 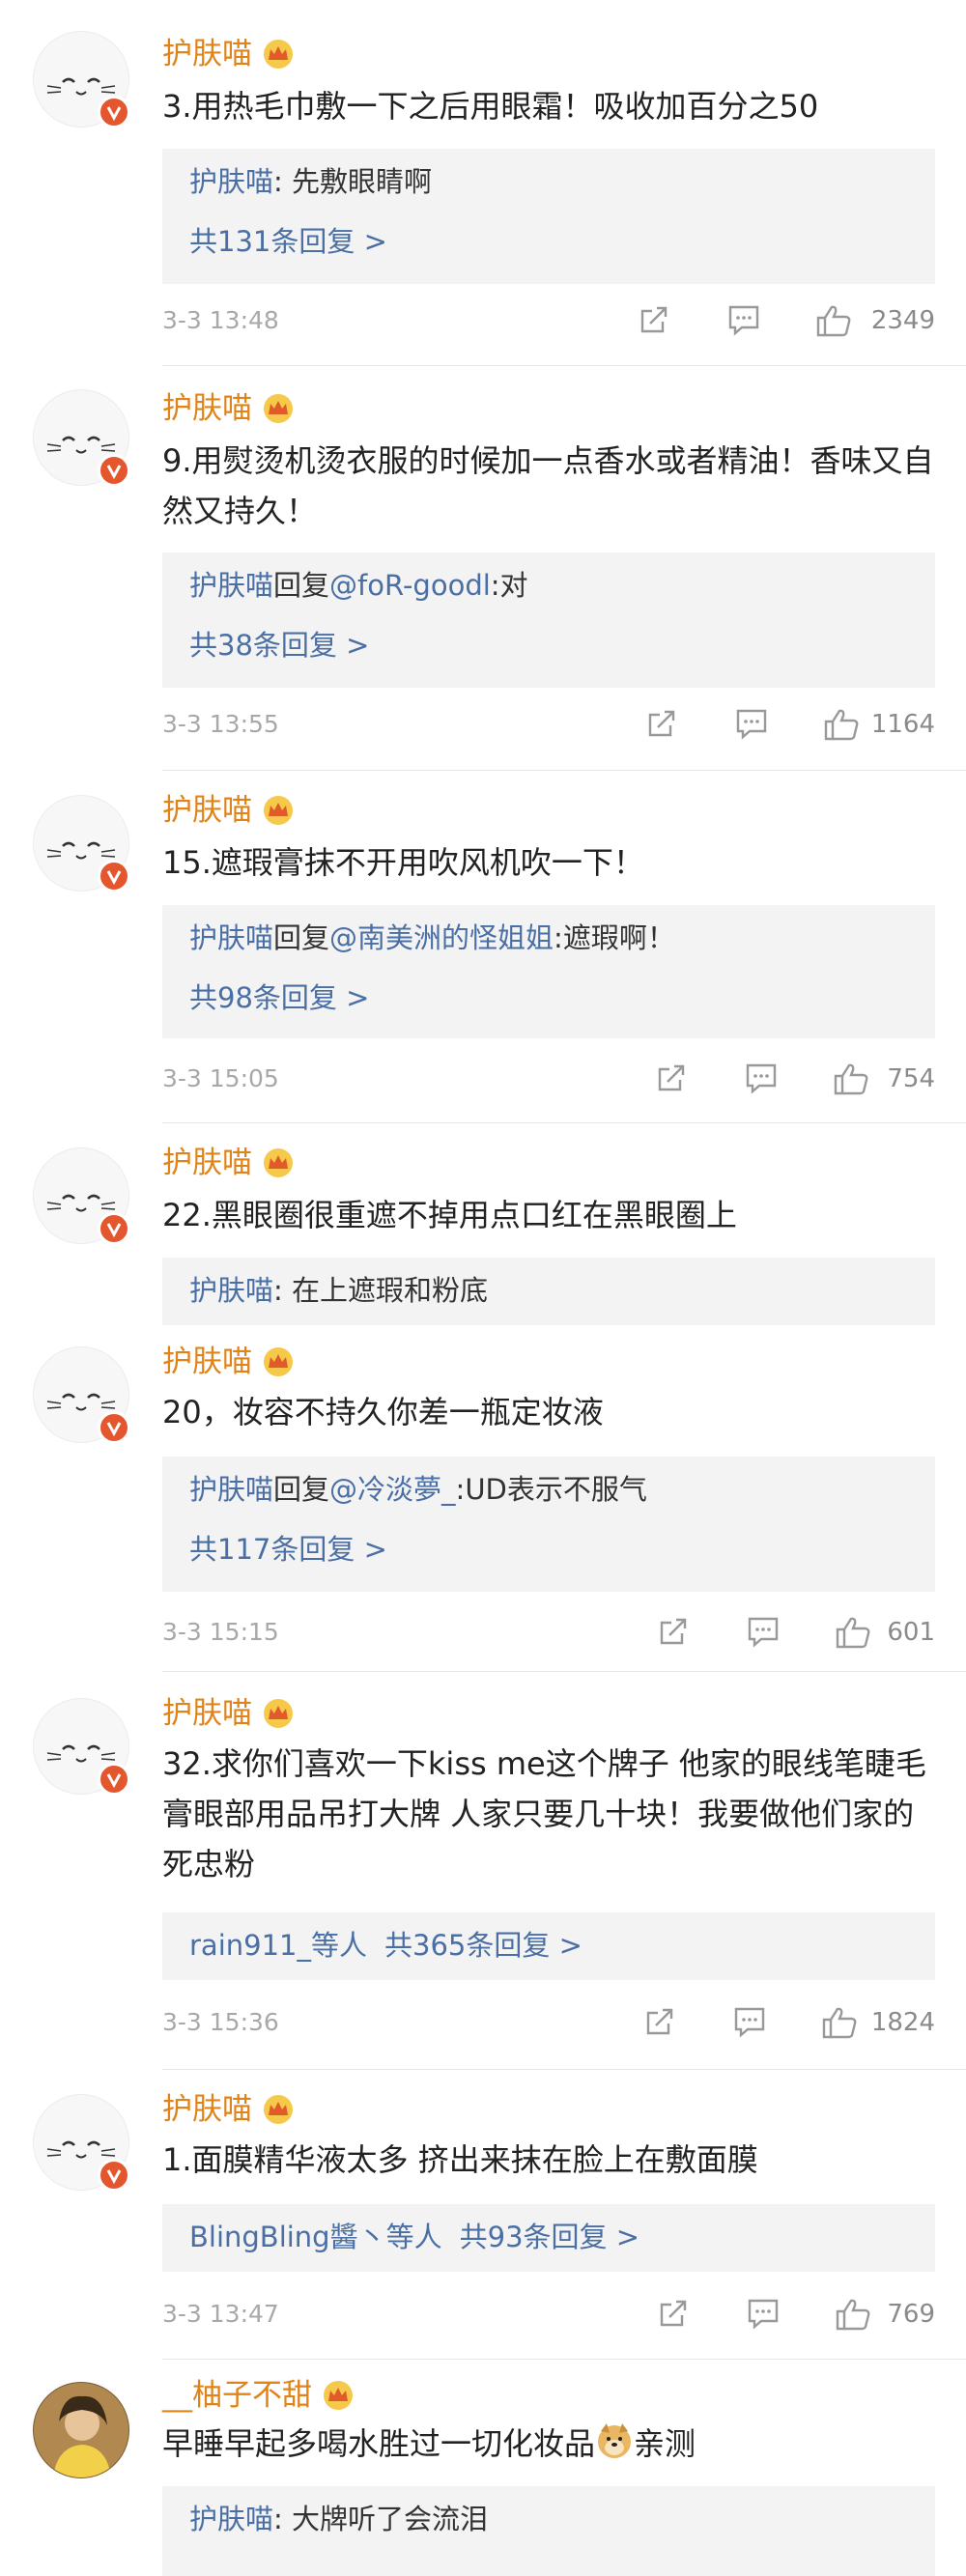 I want to click on comment-meta: 3-3 13:48 2349, so click(x=548, y=320).